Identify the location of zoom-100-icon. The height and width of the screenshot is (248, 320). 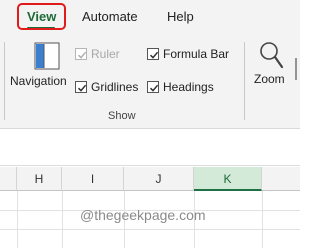
(296, 71).